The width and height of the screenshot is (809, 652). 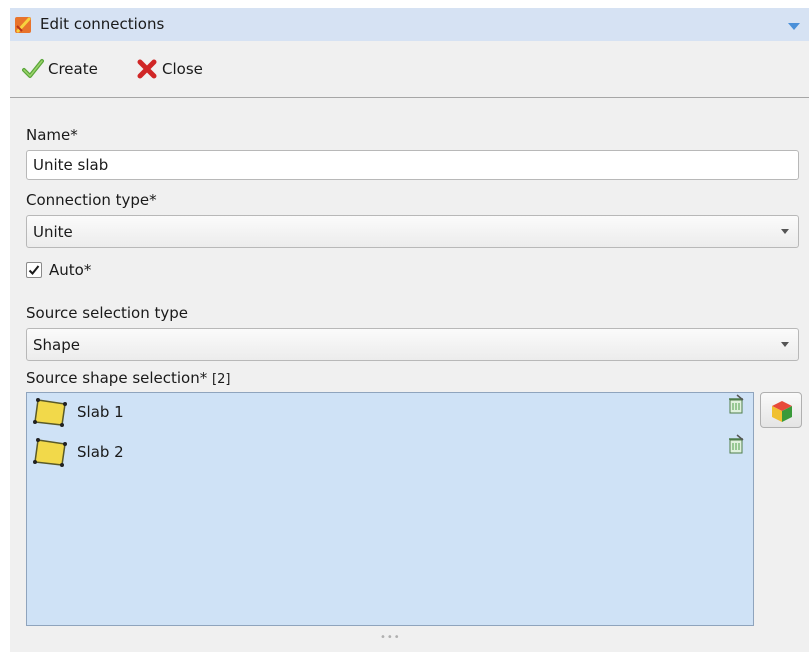 I want to click on checkmark-icon, so click(x=33, y=68).